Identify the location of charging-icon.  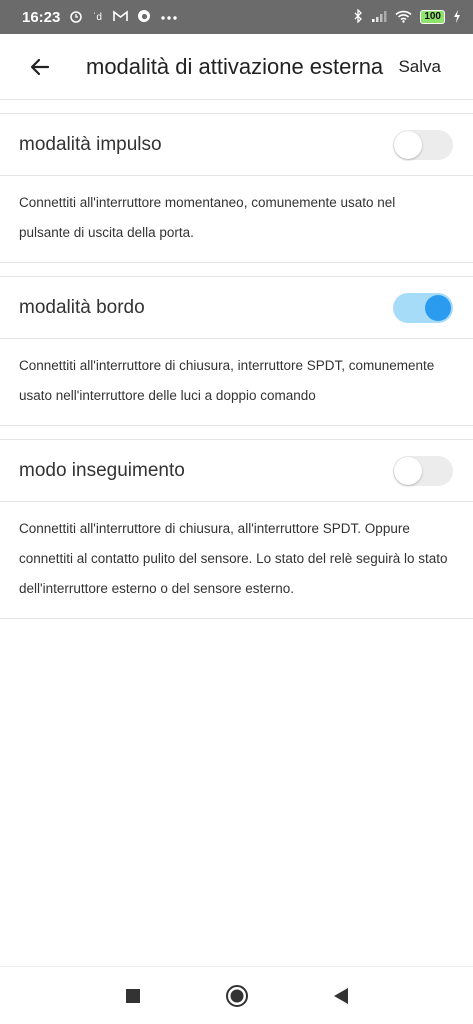
(457, 17).